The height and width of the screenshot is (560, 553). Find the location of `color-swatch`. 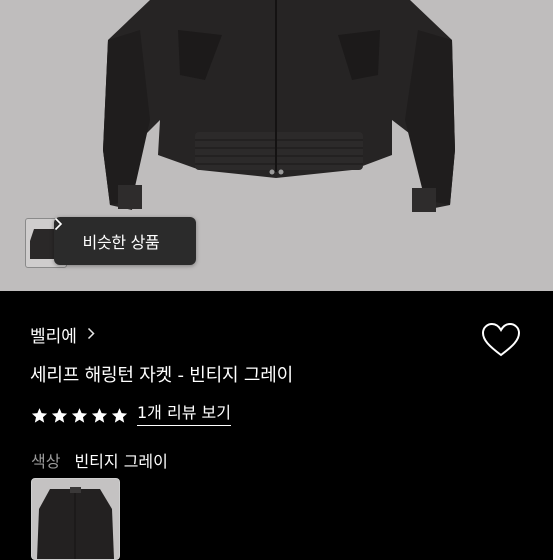

color-swatch is located at coordinates (75, 519).